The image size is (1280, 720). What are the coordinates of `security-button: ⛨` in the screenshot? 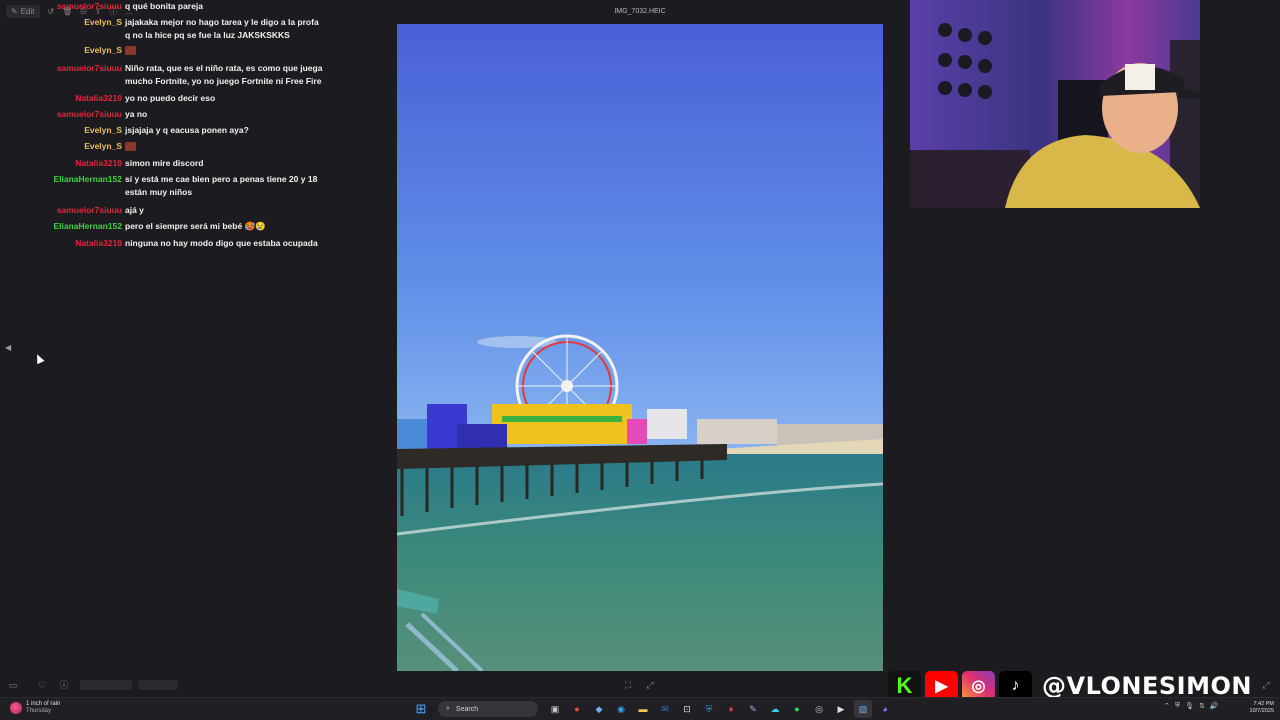 It's located at (709, 709).